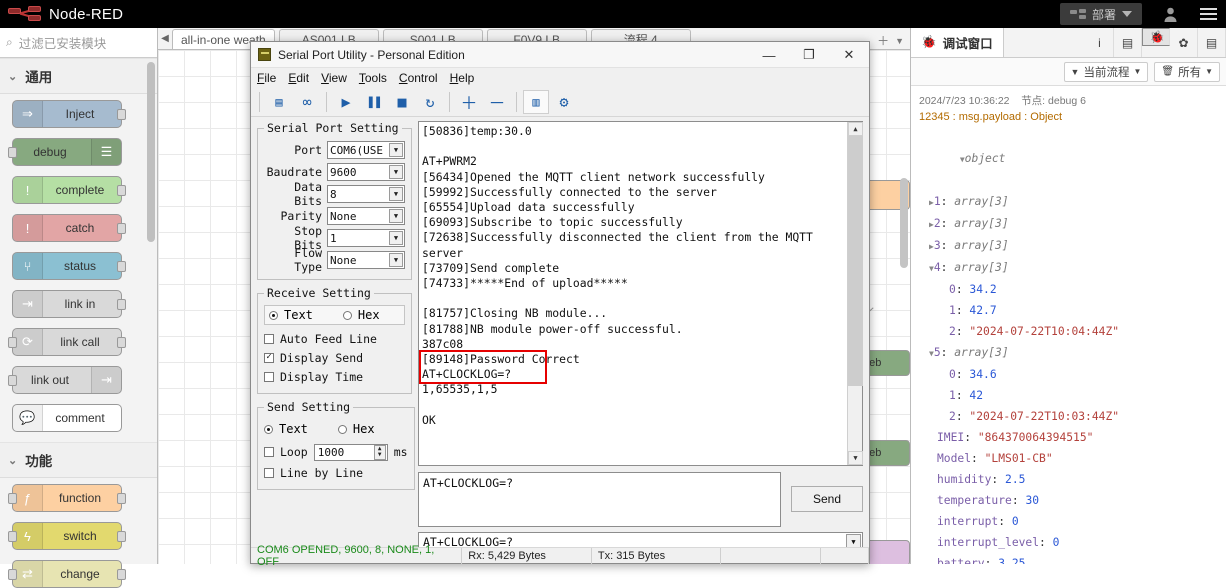 The width and height of the screenshot is (1226, 588). I want to click on settings-gear-icon: ⚙, so click(564, 102).